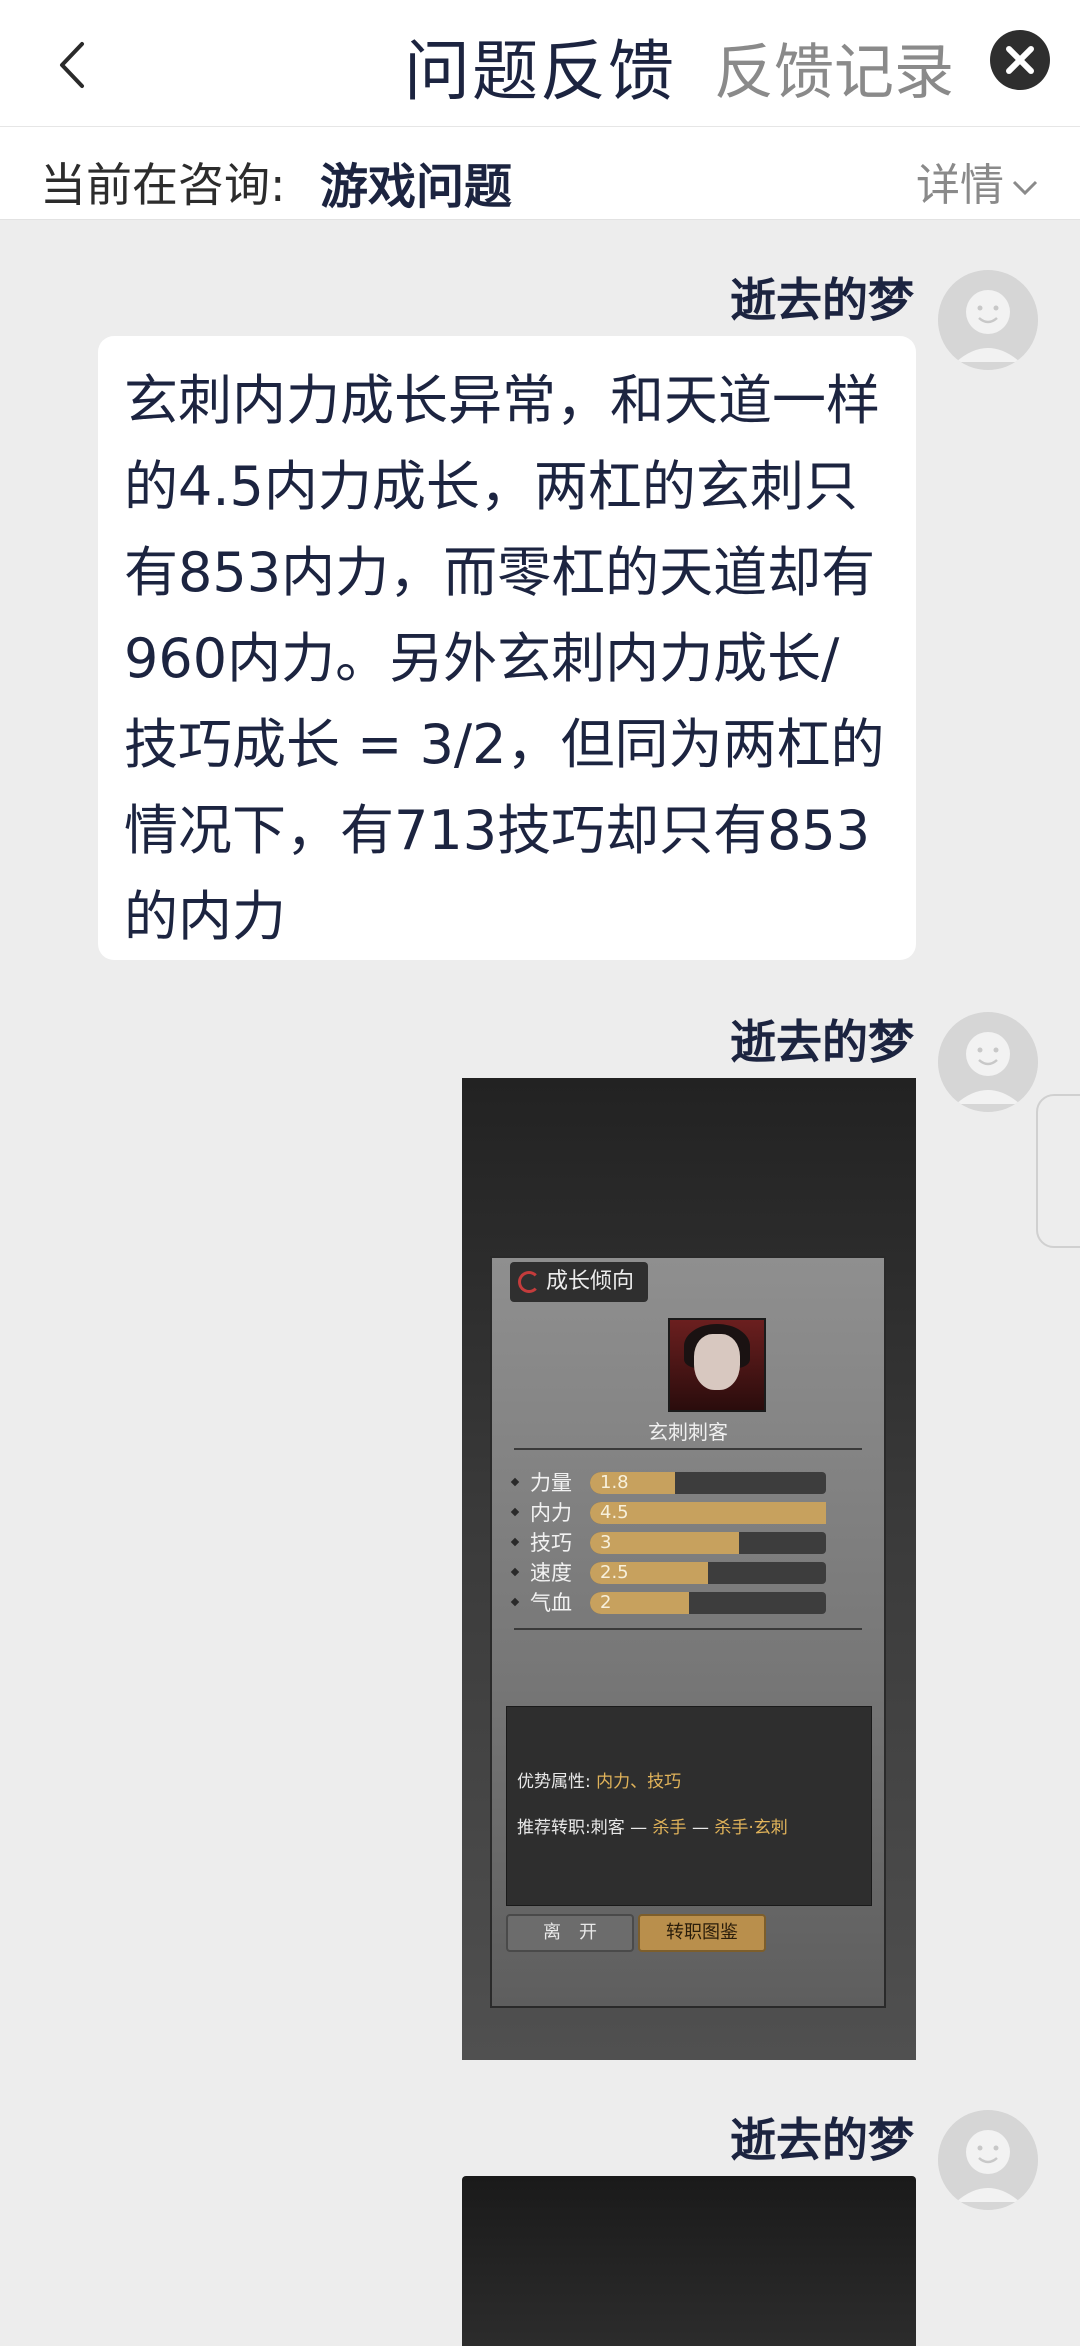 This screenshot has width=1080, height=2346. Describe the element at coordinates (960, 185) in the screenshot. I see `details-label: 详情` at that location.